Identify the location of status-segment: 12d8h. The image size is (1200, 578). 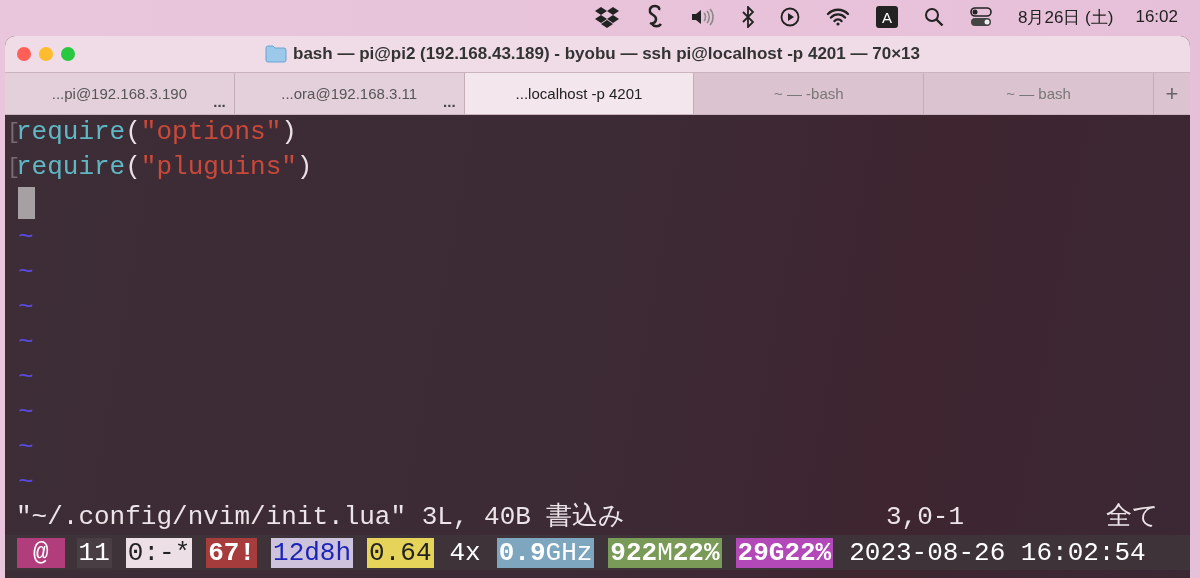
(312, 552).